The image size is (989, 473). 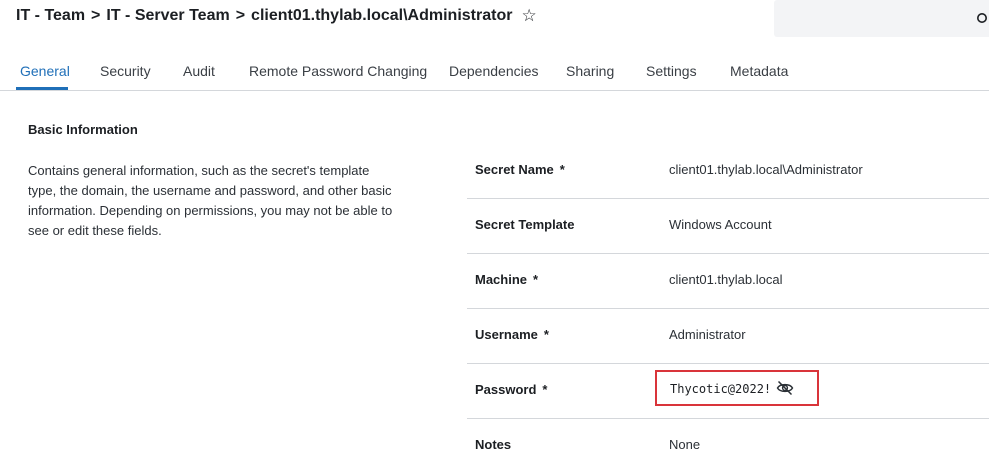 I want to click on field-label-text: Machine, so click(x=501, y=279).